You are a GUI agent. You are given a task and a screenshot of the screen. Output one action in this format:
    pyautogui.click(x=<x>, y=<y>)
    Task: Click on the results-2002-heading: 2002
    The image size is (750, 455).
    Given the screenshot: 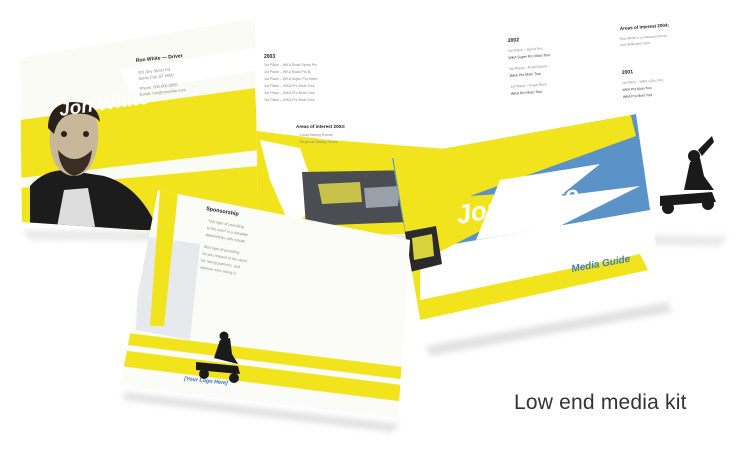 What is the action you would take?
    pyautogui.click(x=514, y=40)
    